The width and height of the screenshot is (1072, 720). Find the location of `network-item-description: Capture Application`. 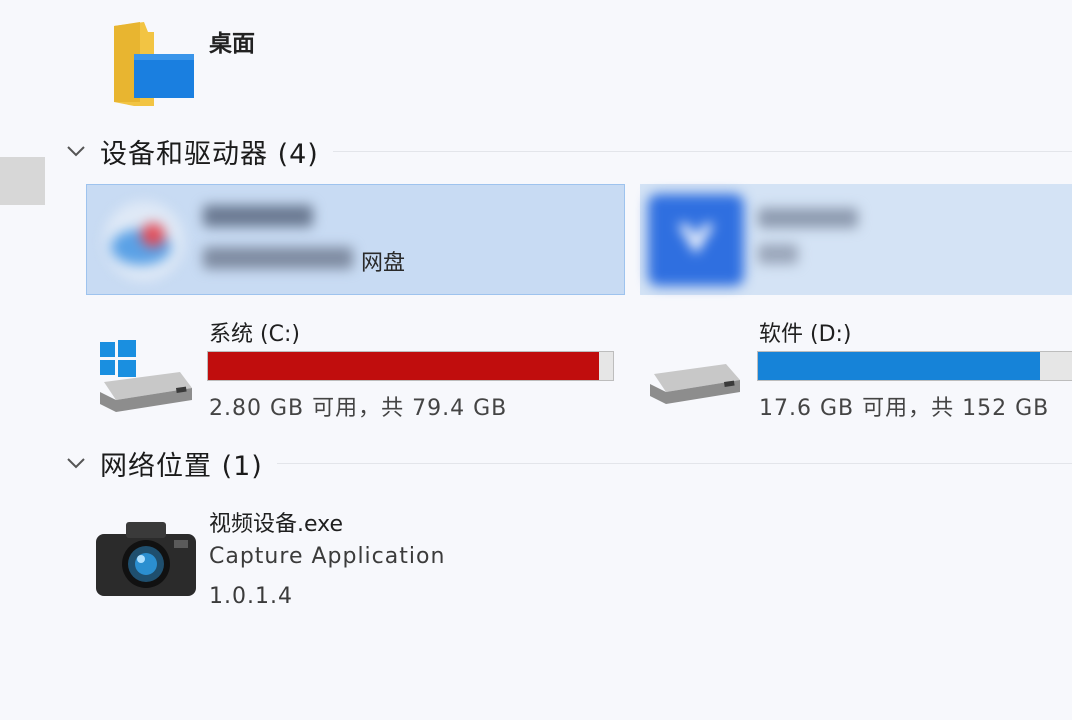

network-item-description: Capture Application is located at coordinates (327, 556).